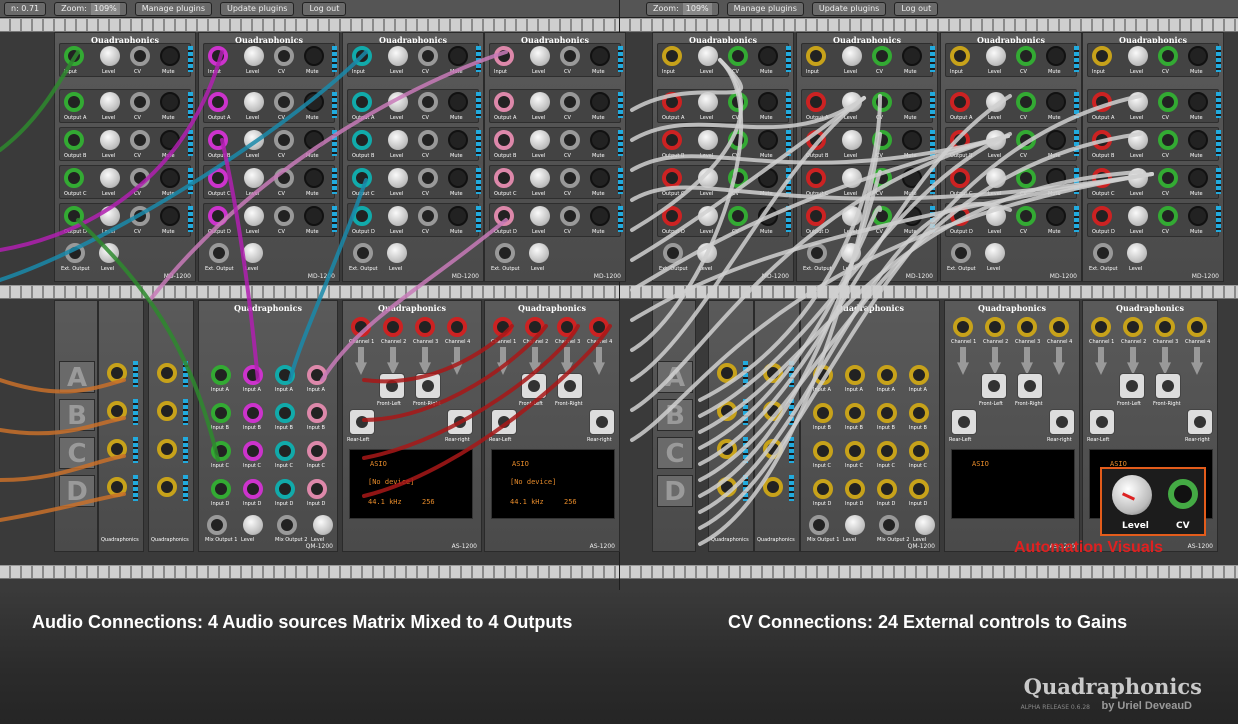  I want to click on level-knob-large, so click(1132, 495).